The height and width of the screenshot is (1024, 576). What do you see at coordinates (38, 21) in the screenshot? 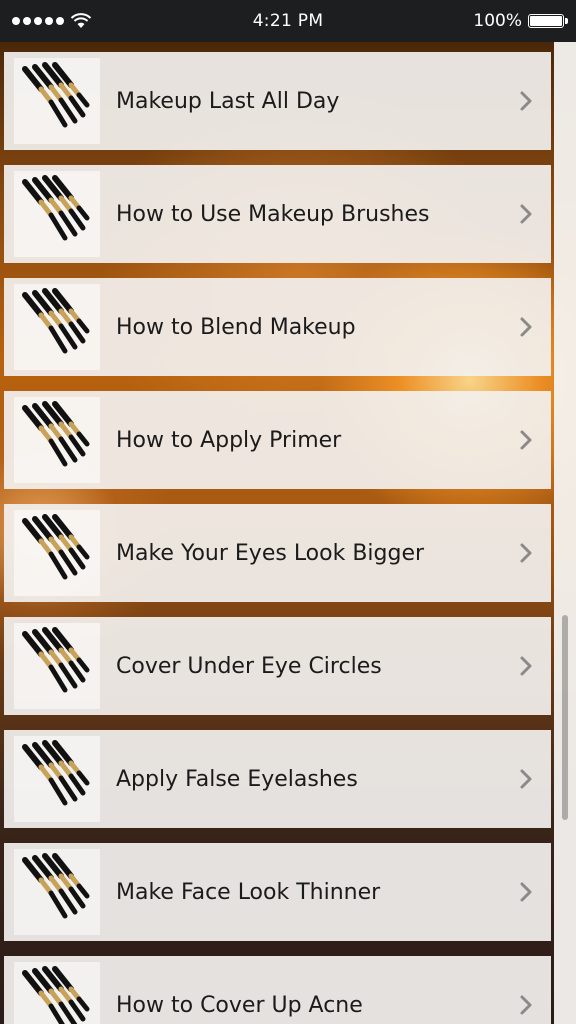
I see `signal-dots-icon` at bounding box center [38, 21].